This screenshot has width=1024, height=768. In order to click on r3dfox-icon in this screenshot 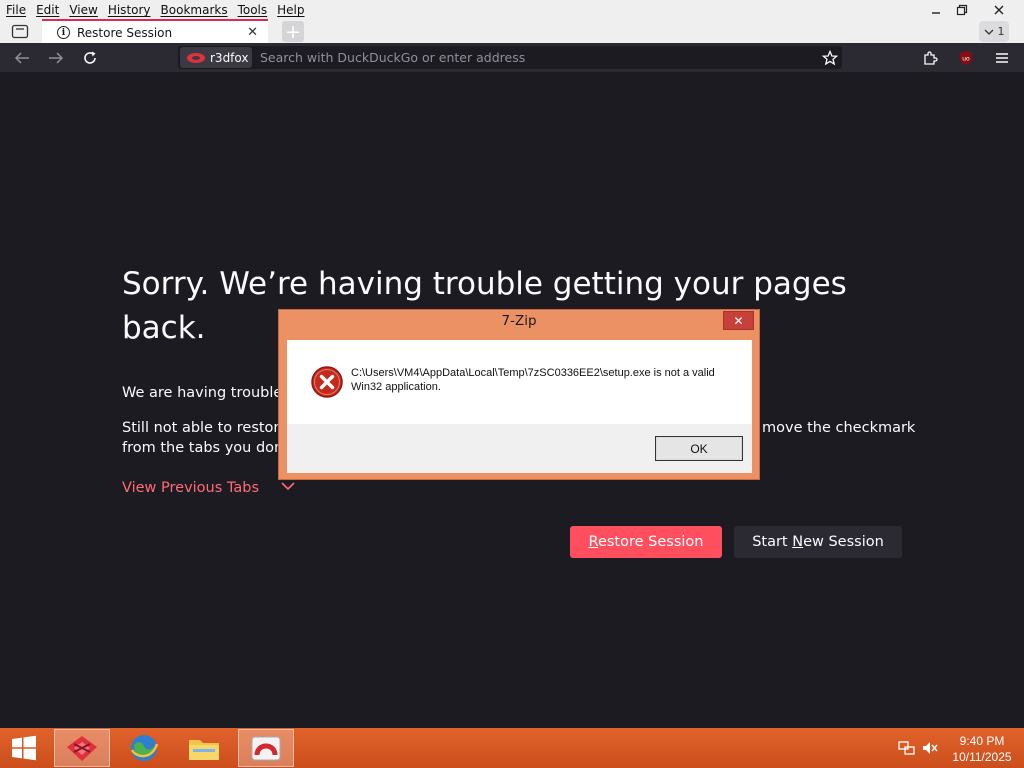, I will do `click(82, 748)`.